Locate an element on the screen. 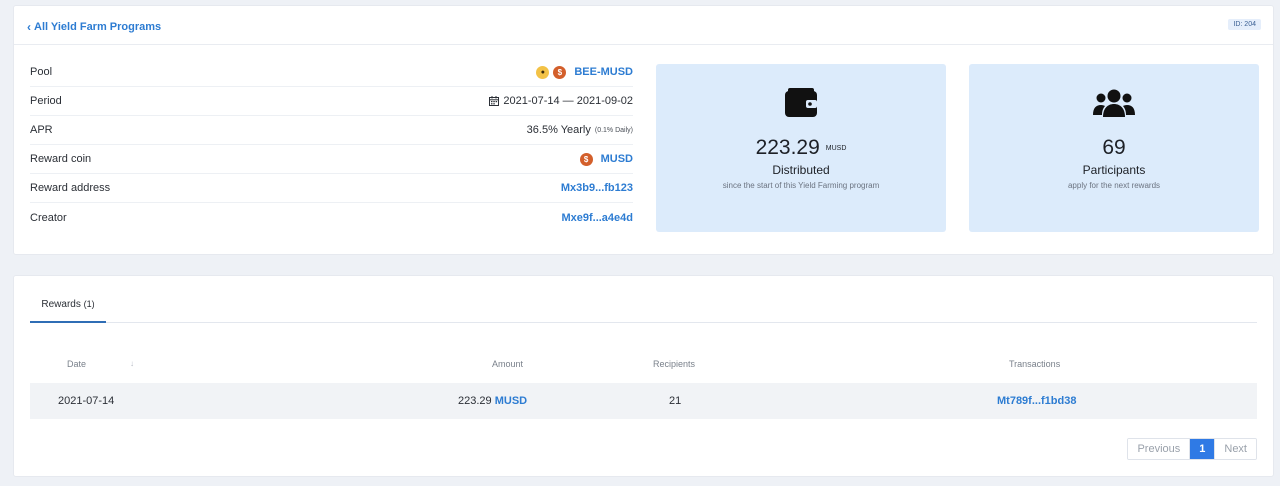  tab-rewards-label: Rewards is located at coordinates (61, 304).